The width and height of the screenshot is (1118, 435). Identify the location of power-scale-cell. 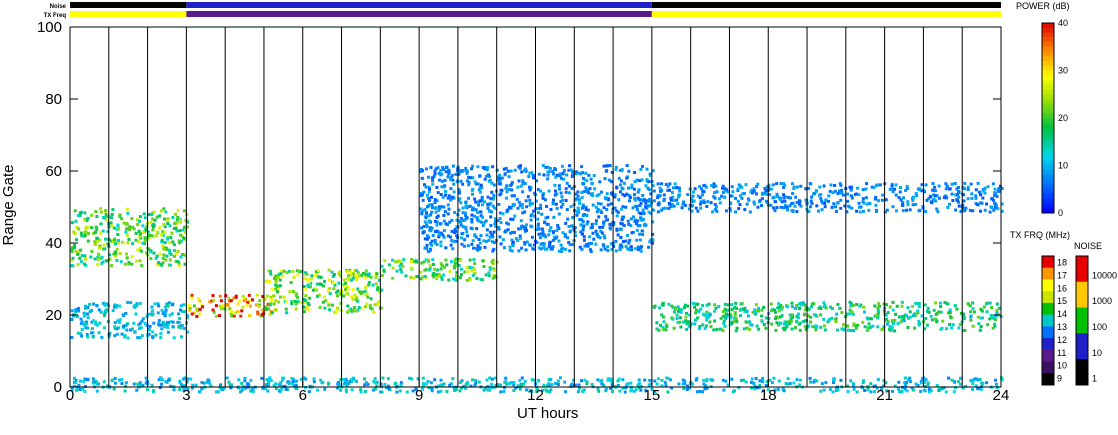
(1048, 154).